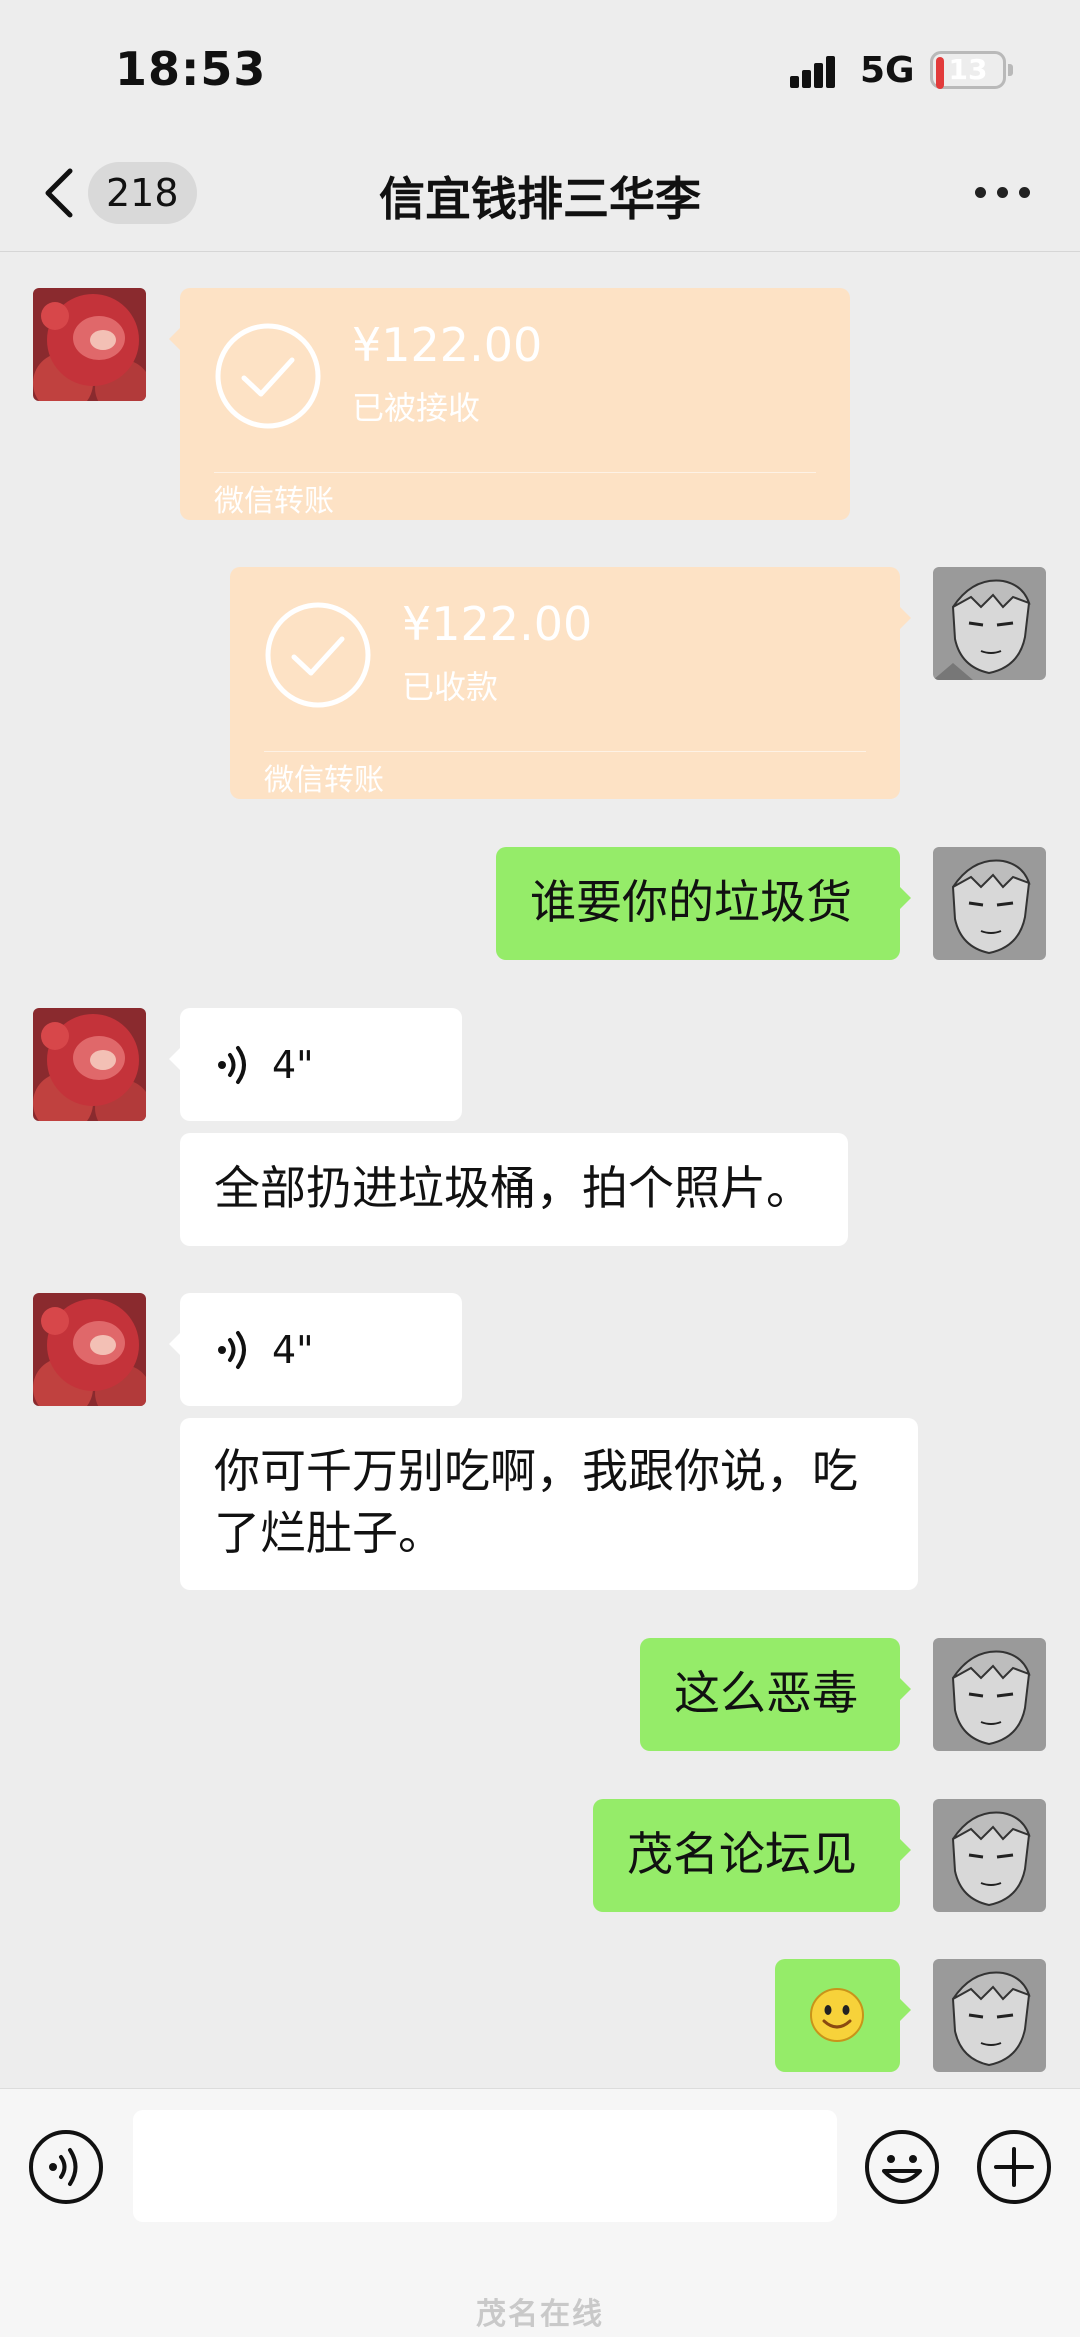 The width and height of the screenshot is (1080, 2337). What do you see at coordinates (818, 70) in the screenshot?
I see `cellular-signal-icon` at bounding box center [818, 70].